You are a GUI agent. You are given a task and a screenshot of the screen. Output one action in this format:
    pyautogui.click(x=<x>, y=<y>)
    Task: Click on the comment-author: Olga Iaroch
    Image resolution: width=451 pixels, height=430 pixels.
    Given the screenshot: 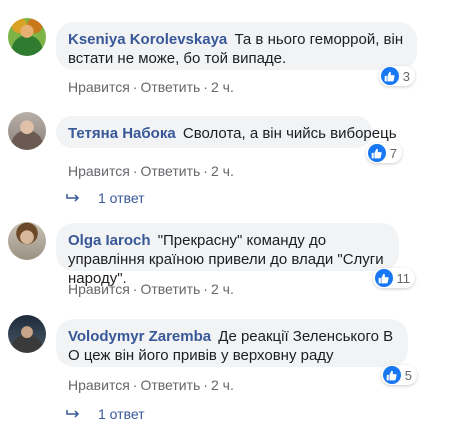 What is the action you would take?
    pyautogui.click(x=109, y=240)
    